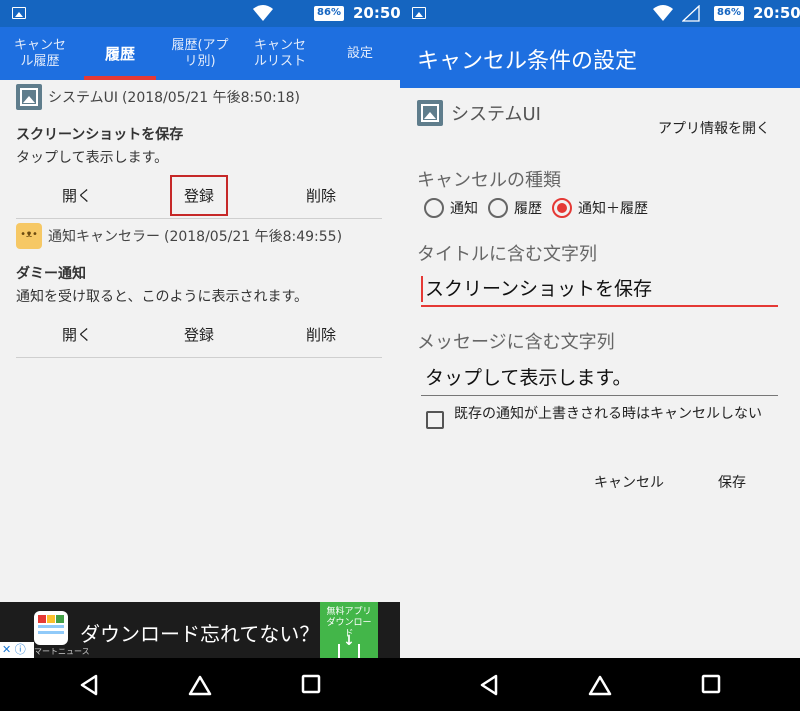  What do you see at coordinates (83, 98) in the screenshot?
I see `entry-app-name: システムUI` at bounding box center [83, 98].